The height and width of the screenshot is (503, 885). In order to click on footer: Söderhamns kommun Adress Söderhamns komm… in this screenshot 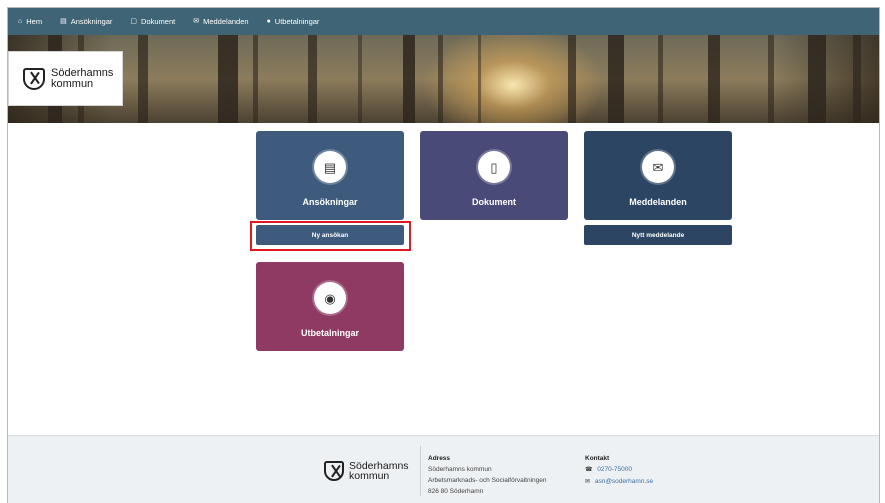, I will do `click(443, 469)`.